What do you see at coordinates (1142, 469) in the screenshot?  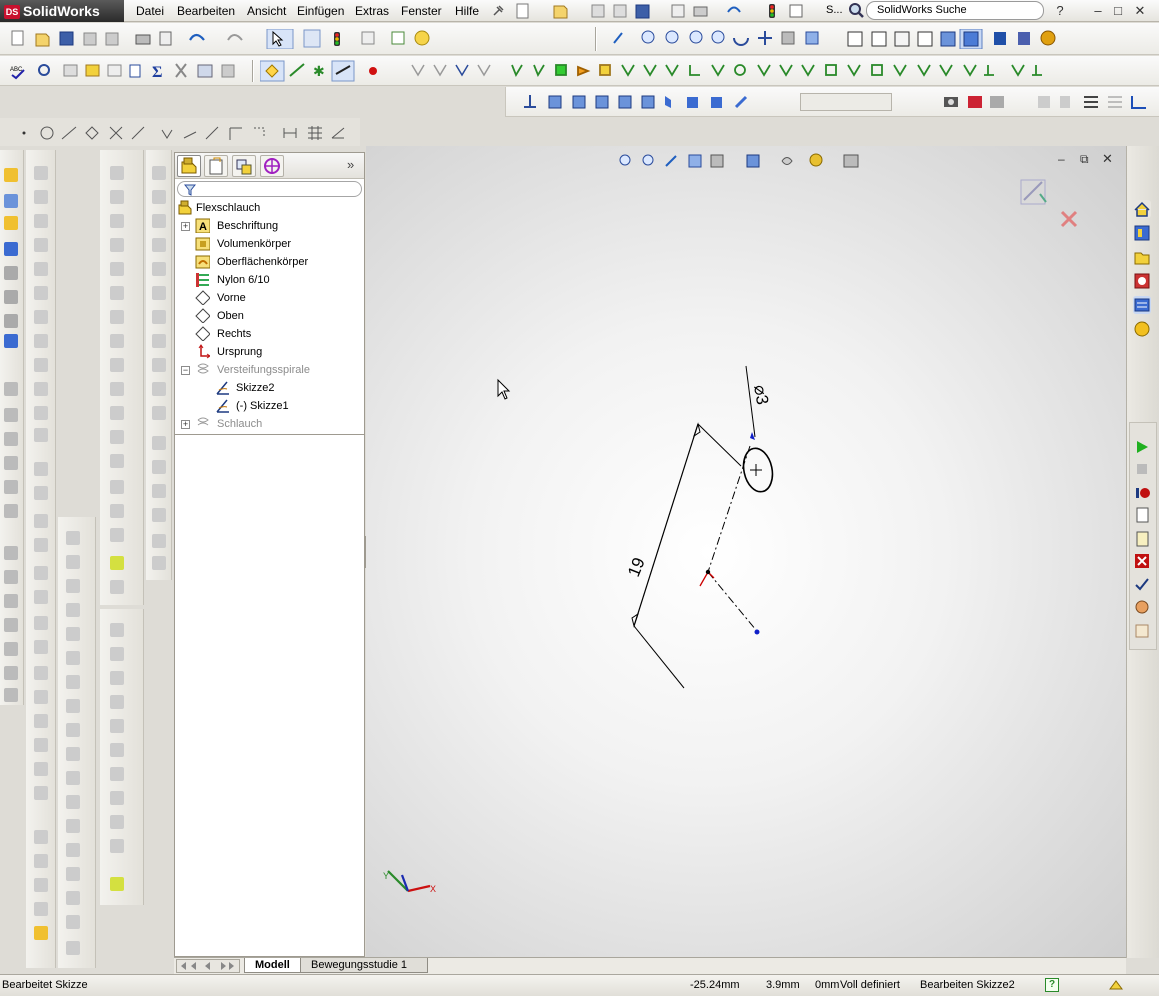 I see `stop-icon` at bounding box center [1142, 469].